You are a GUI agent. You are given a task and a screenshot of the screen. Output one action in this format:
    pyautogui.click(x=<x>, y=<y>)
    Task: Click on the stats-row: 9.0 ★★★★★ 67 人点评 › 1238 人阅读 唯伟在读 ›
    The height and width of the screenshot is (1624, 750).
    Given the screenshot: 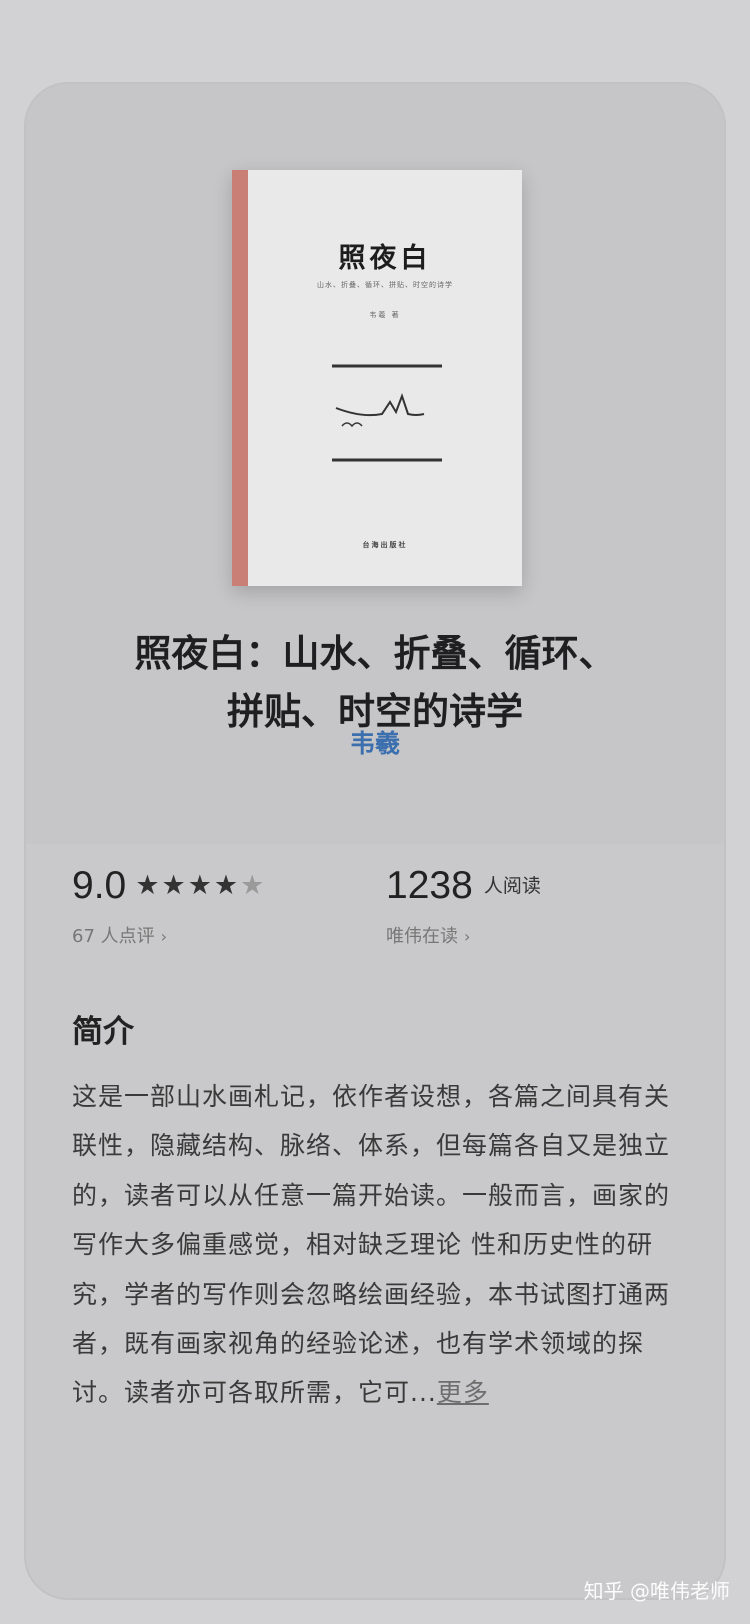 What is the action you would take?
    pyautogui.click(x=382, y=919)
    